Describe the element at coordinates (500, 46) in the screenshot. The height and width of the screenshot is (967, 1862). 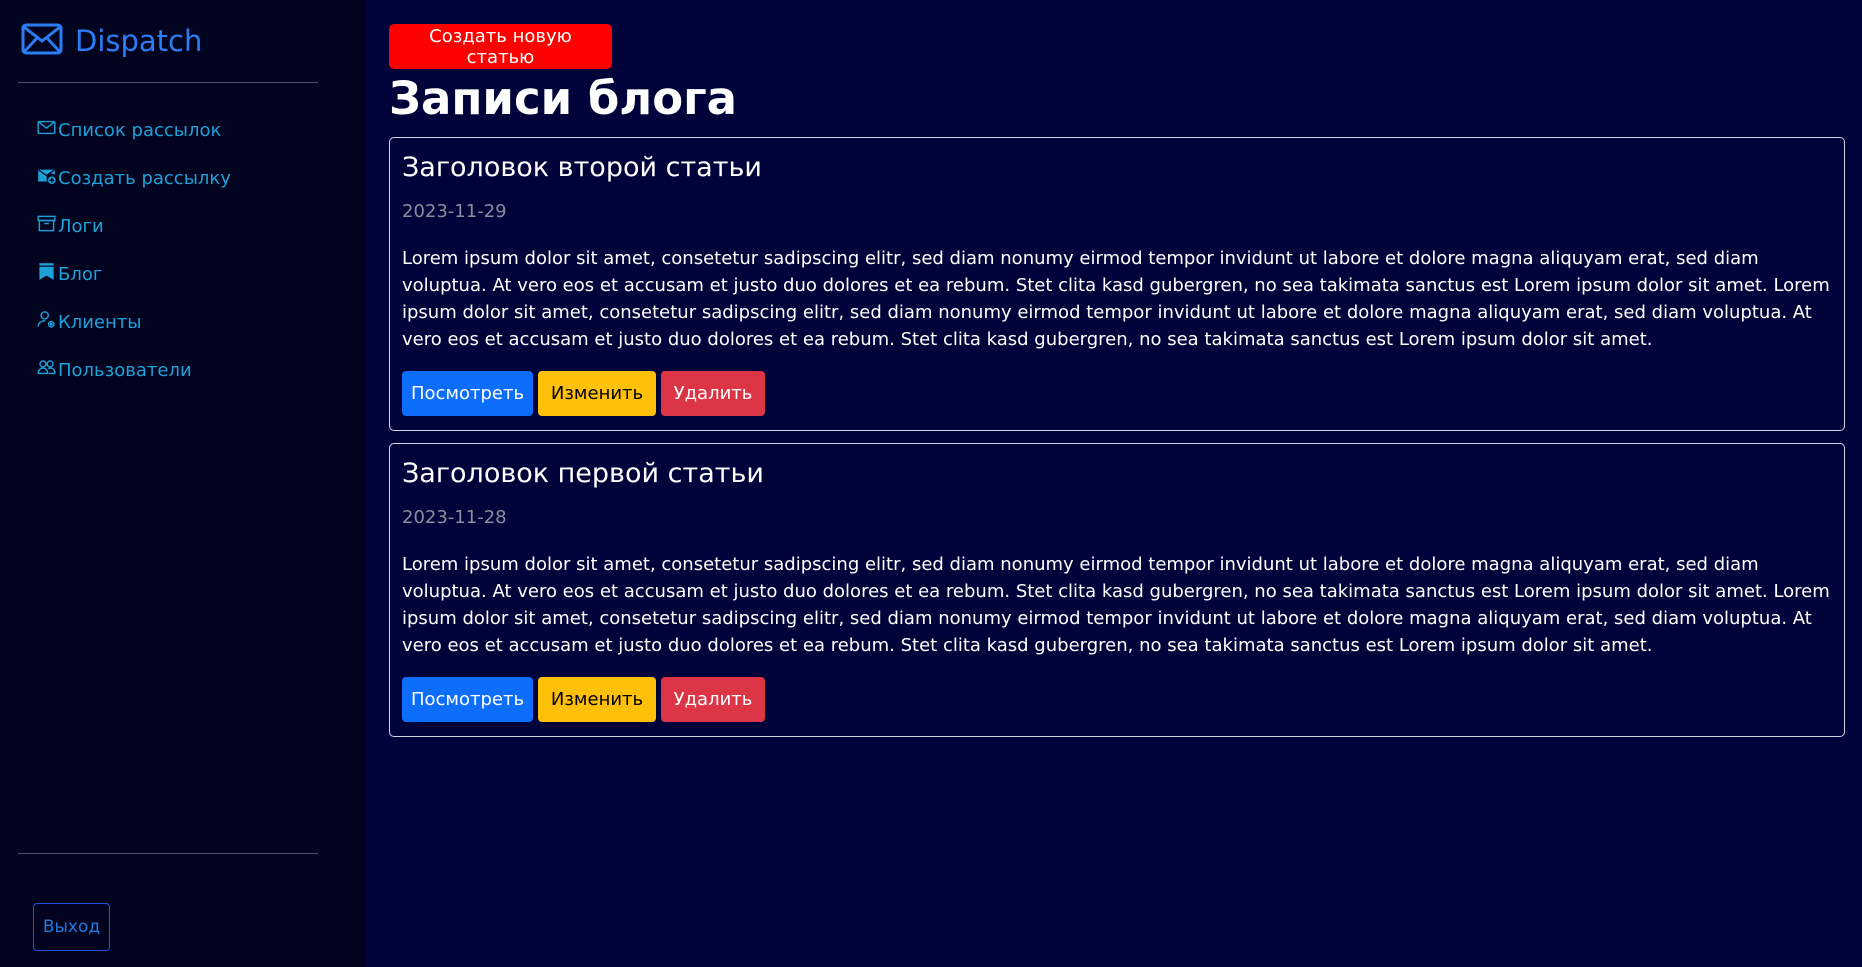
I see `create-article-button: Создать новую статью` at that location.